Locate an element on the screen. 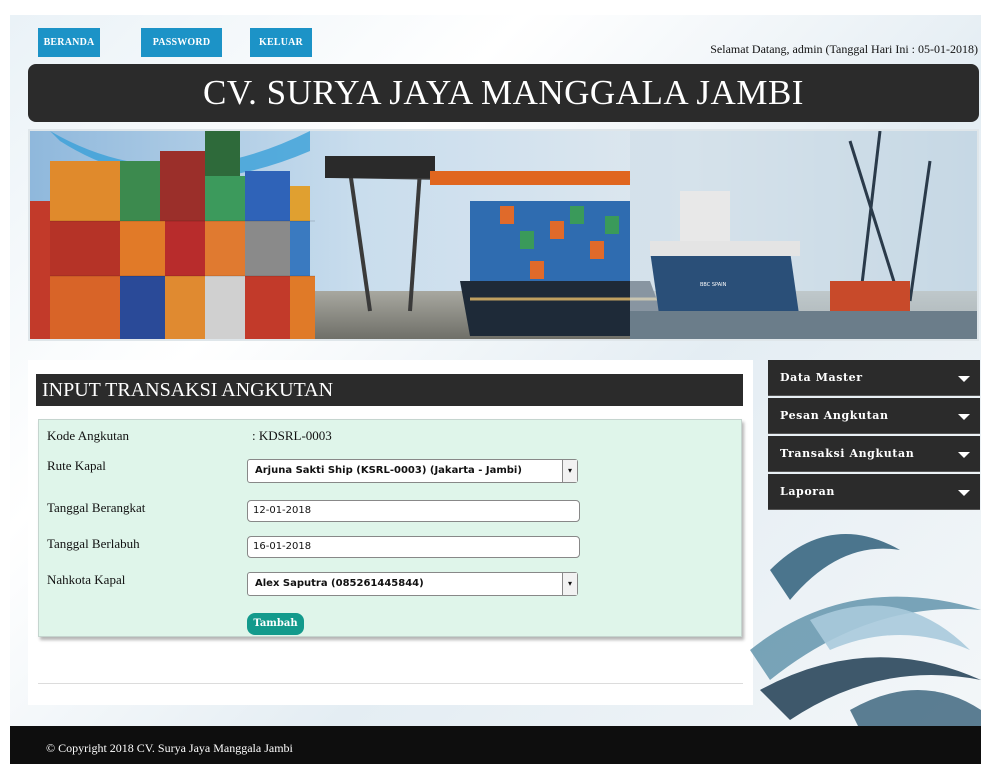 Image resolution: width=981 pixels, height=770 pixels. berlabuh-label: Tanggal Berlabuh is located at coordinates (93, 543).